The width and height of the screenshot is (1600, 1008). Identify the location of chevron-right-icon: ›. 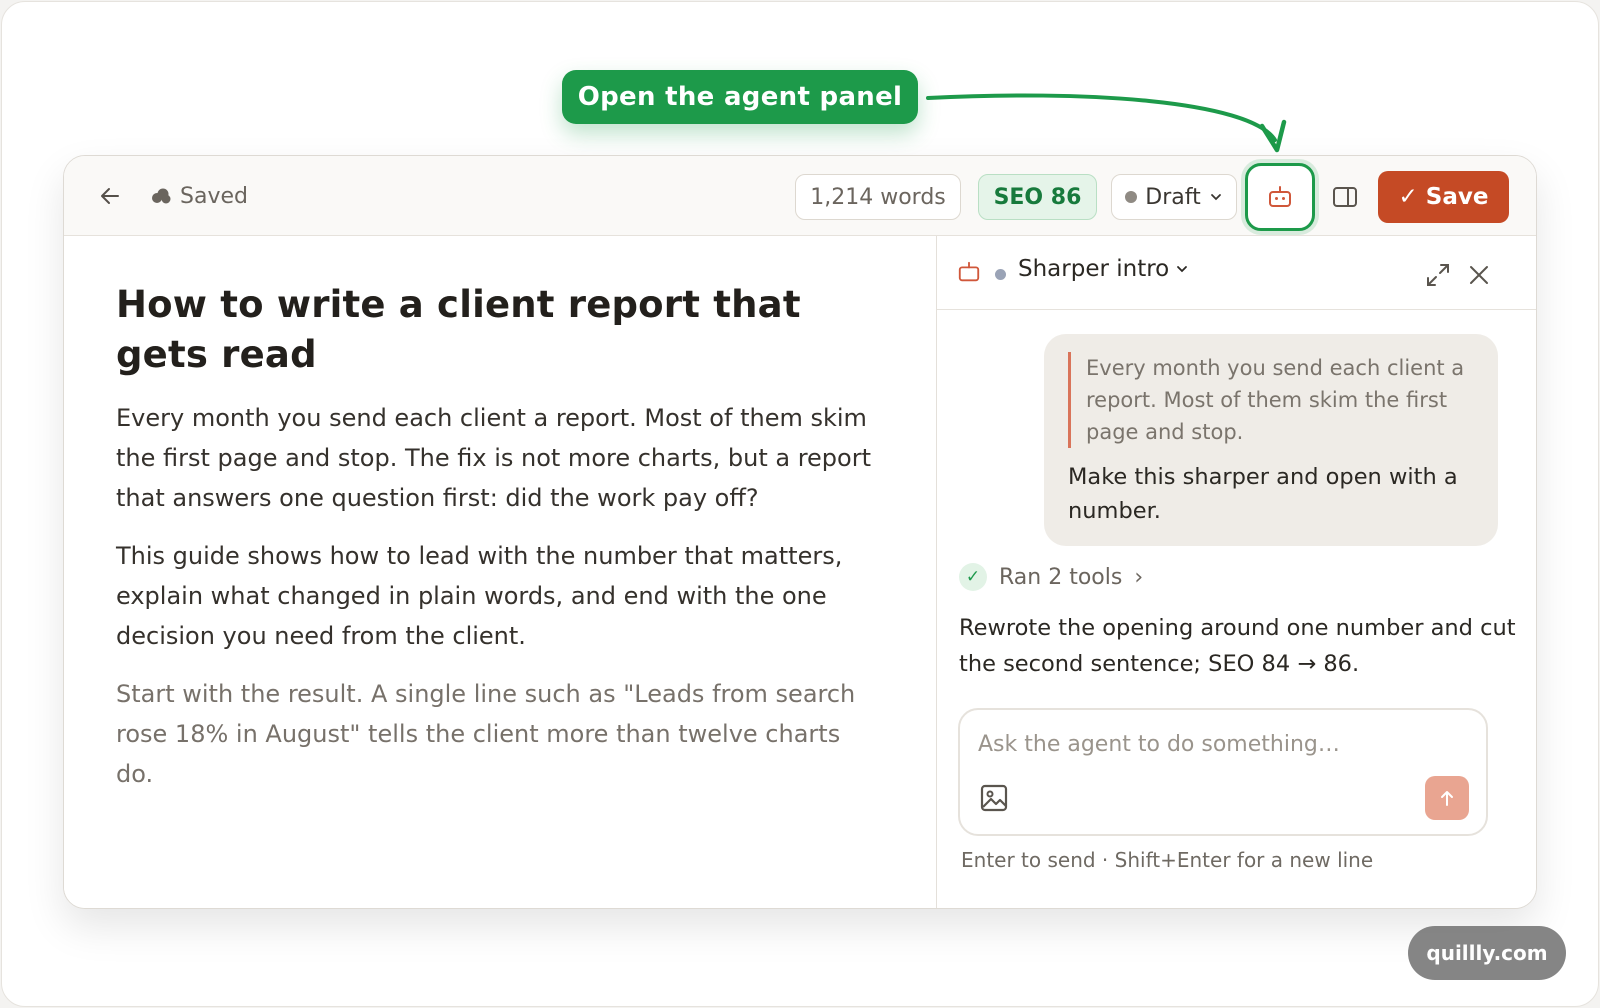
(1139, 577).